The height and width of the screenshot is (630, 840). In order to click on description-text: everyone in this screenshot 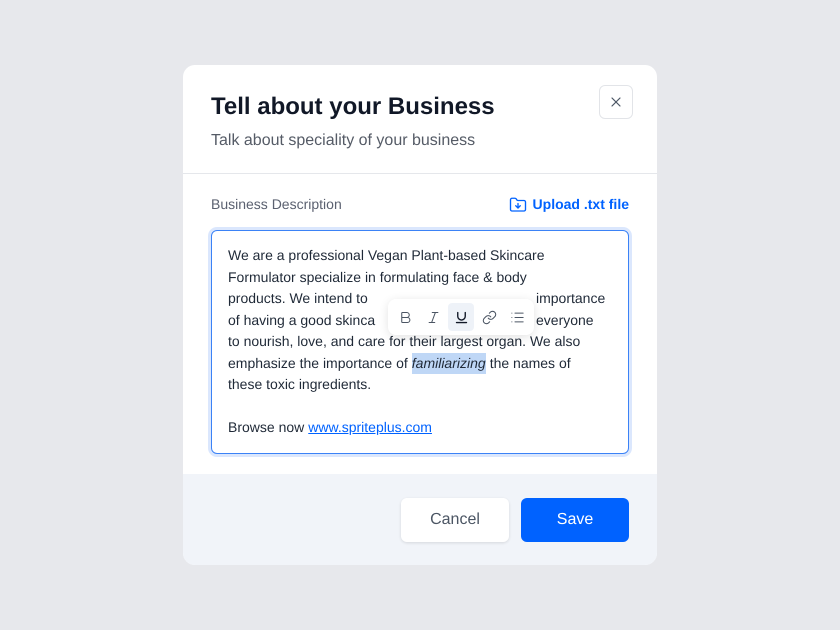, I will do `click(565, 320)`.